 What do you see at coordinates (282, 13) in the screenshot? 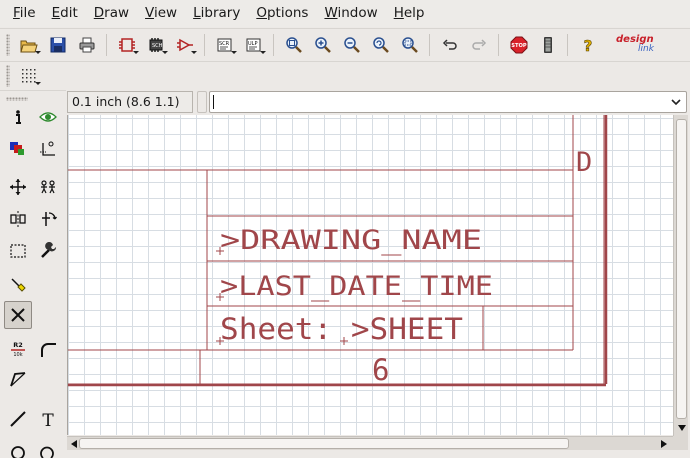
I see `menu-options: Options` at bounding box center [282, 13].